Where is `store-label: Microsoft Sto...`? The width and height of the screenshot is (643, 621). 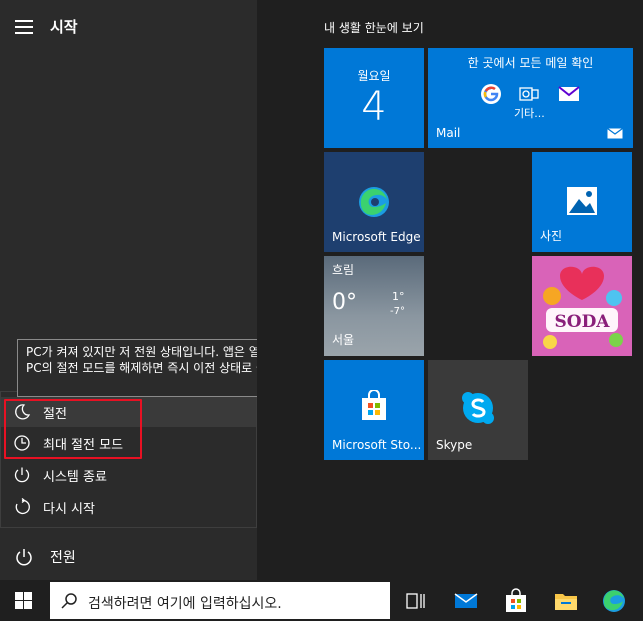
store-label: Microsoft Sto... is located at coordinates (377, 445).